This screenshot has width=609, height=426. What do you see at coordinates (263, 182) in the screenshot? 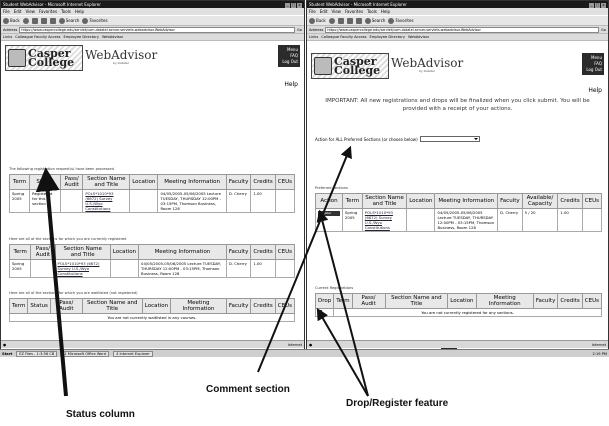
I see `col-credits: Credits` at bounding box center [263, 182].